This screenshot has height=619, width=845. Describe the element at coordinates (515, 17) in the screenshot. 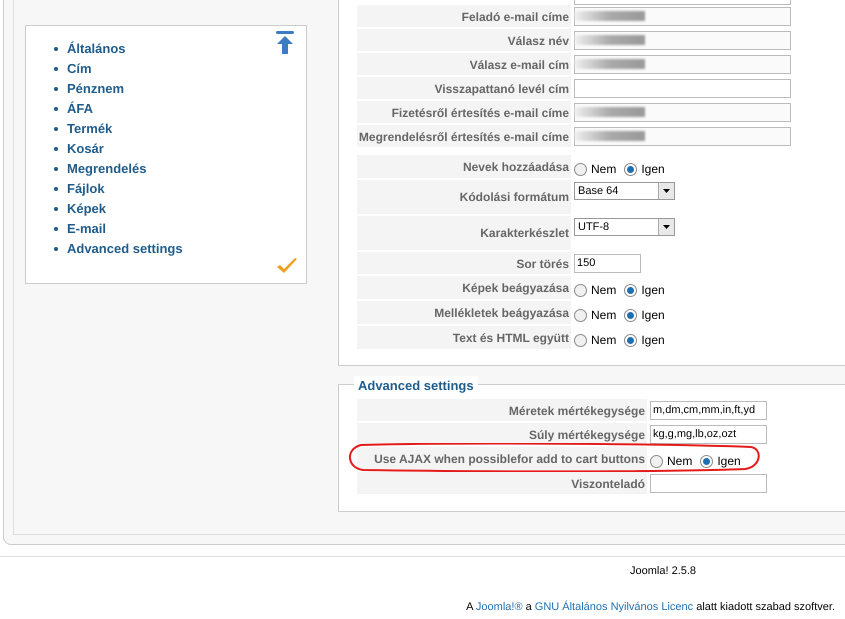

I see `field-label: Feladó e-mail címe` at that location.